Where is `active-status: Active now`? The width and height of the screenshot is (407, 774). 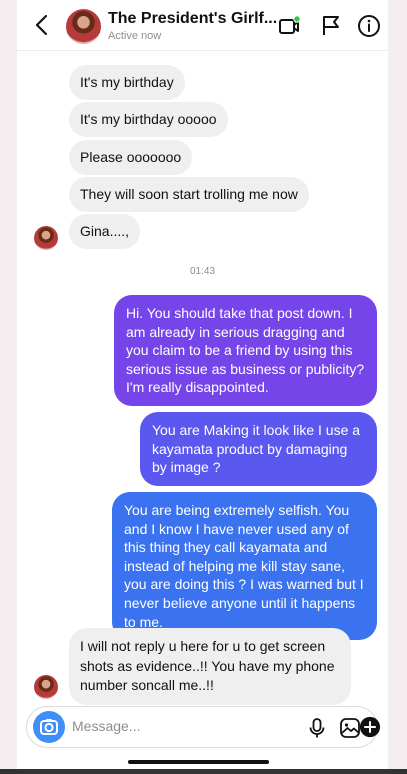 active-status: Active now is located at coordinates (135, 36).